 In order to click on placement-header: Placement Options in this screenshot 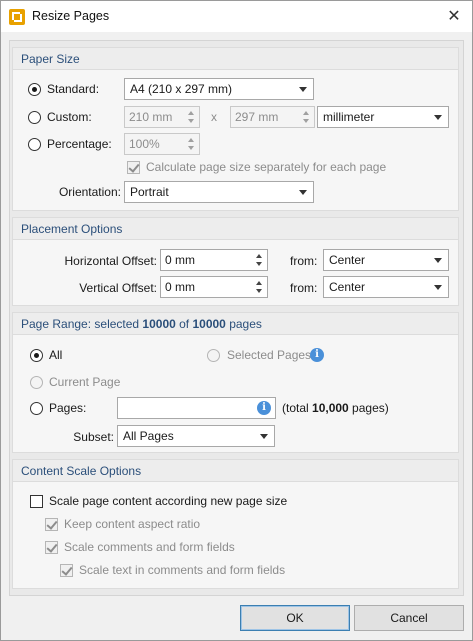, I will do `click(235, 229)`.